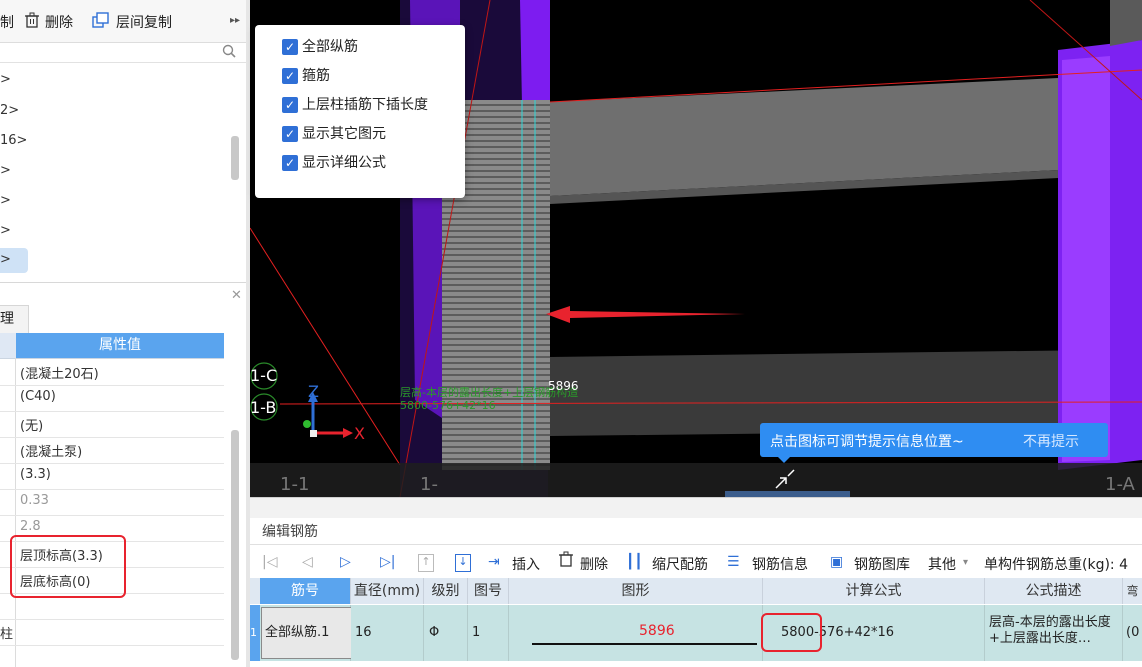  I want to click on col-grade: 级别, so click(446, 591).